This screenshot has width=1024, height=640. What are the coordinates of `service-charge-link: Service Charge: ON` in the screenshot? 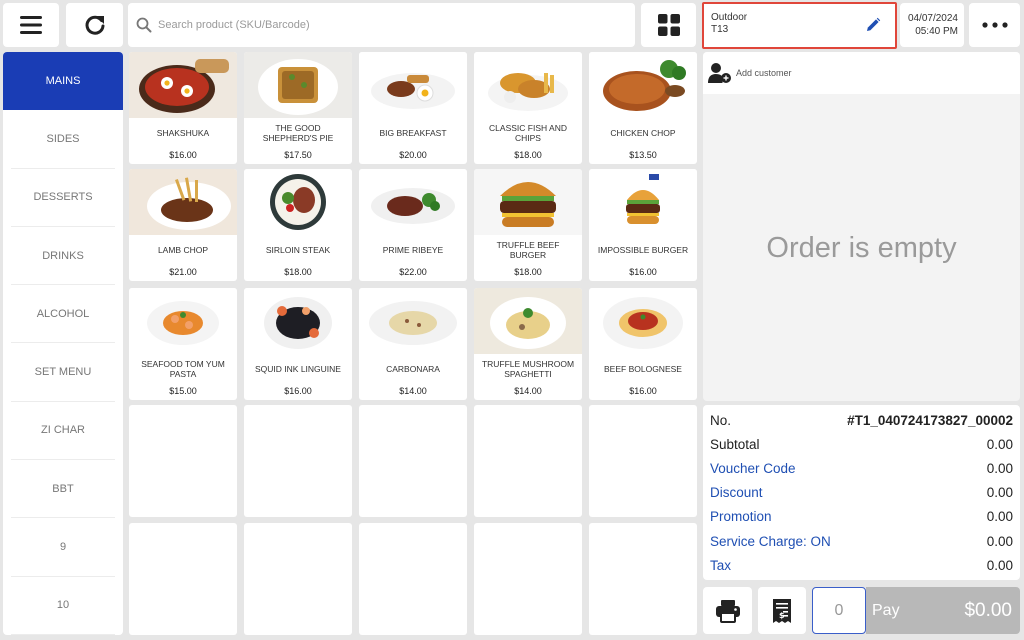 It's located at (770, 541).